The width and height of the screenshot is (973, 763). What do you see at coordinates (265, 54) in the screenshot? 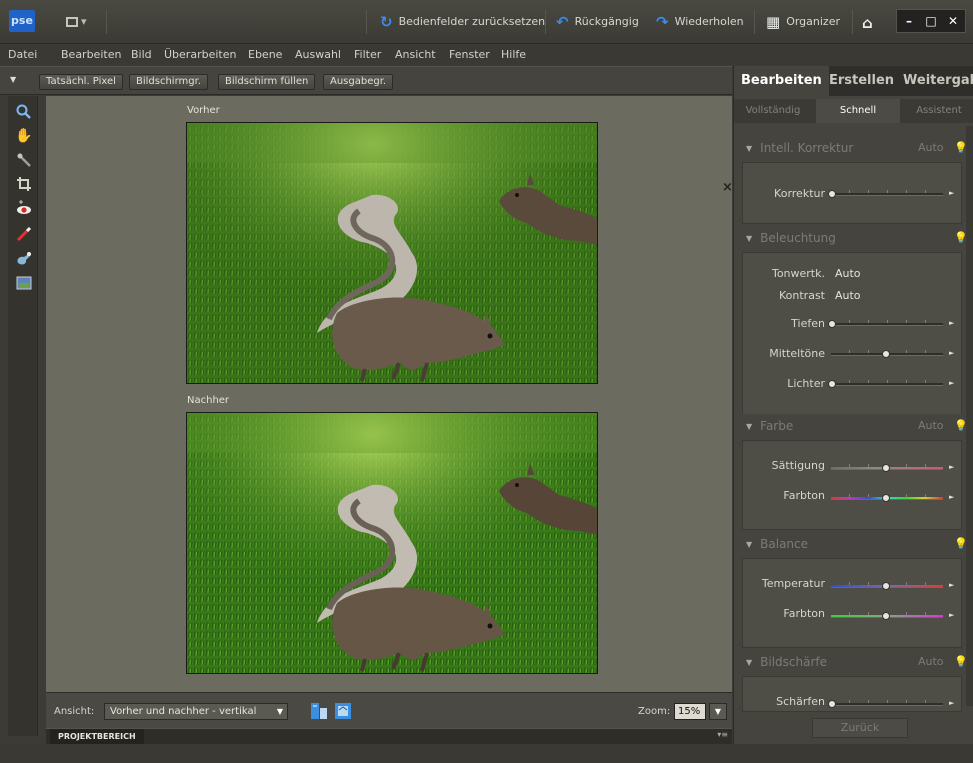
I see `menu-ebene: Ebene` at bounding box center [265, 54].